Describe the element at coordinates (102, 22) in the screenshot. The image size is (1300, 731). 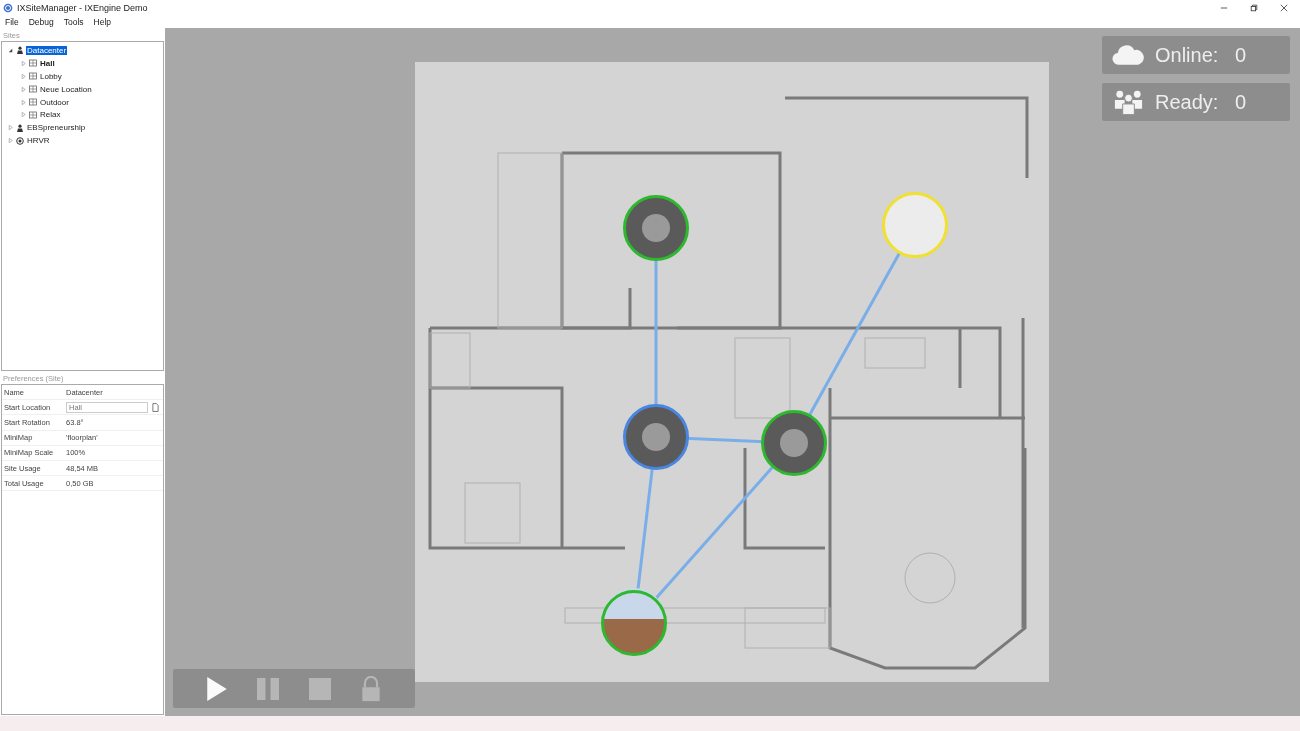
I see `menu-item: Help` at that location.